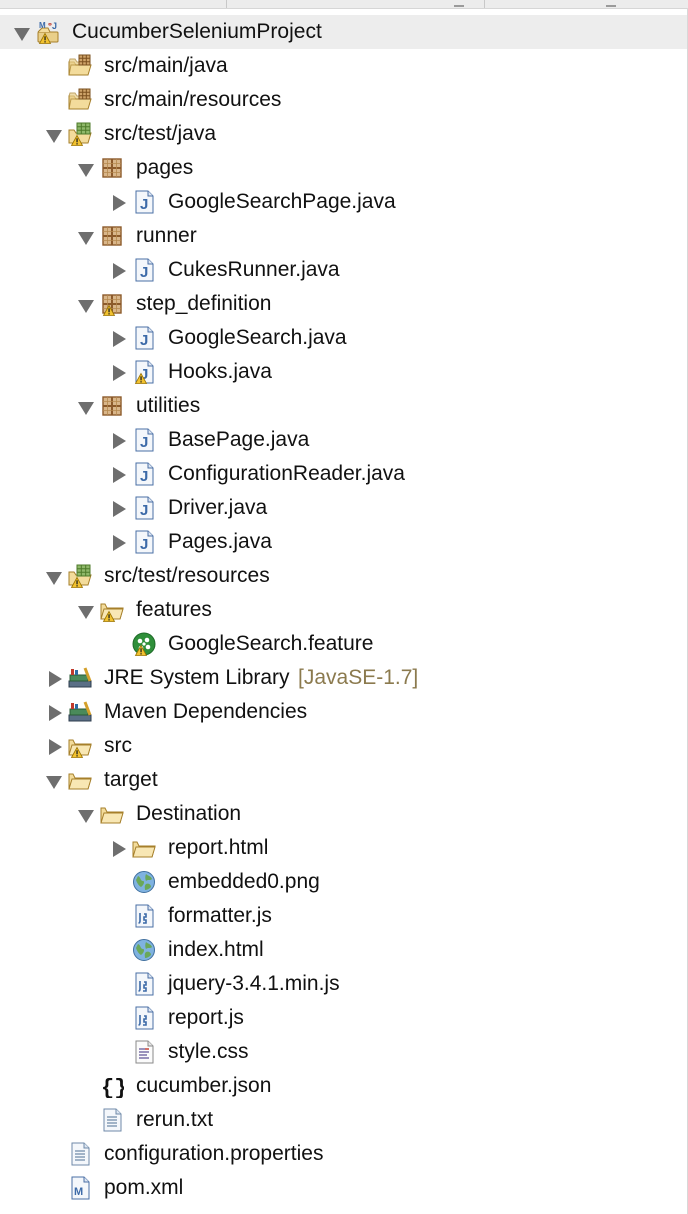 The height and width of the screenshot is (1214, 688). What do you see at coordinates (220, 541) in the screenshot?
I see `tree-item-label: Pages.java` at bounding box center [220, 541].